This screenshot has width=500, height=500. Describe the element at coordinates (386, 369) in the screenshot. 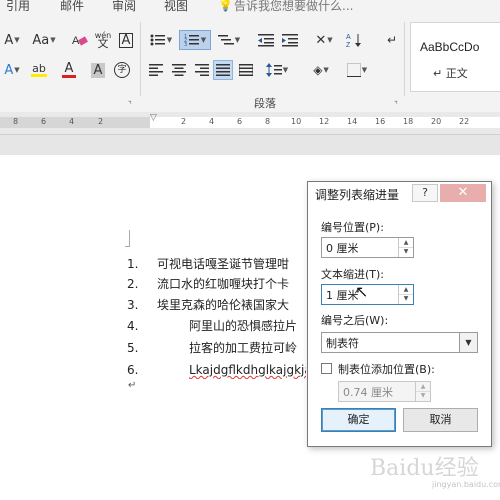

I see `tab-stop-label: 制表位添加位置(B):` at that location.